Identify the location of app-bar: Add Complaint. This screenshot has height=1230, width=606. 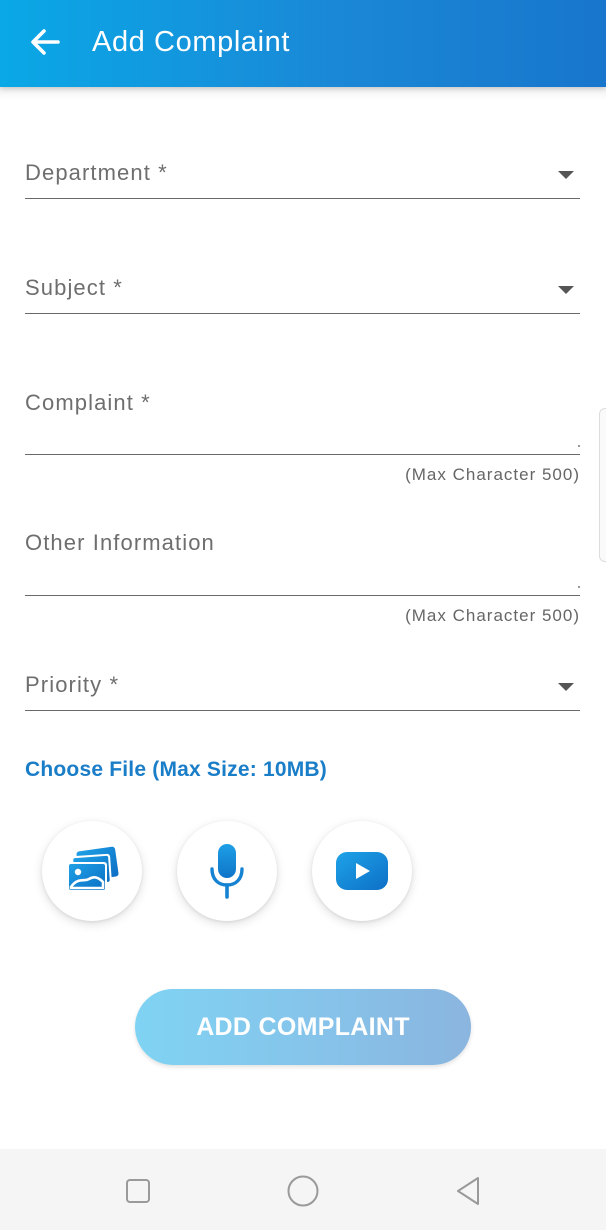
(303, 43).